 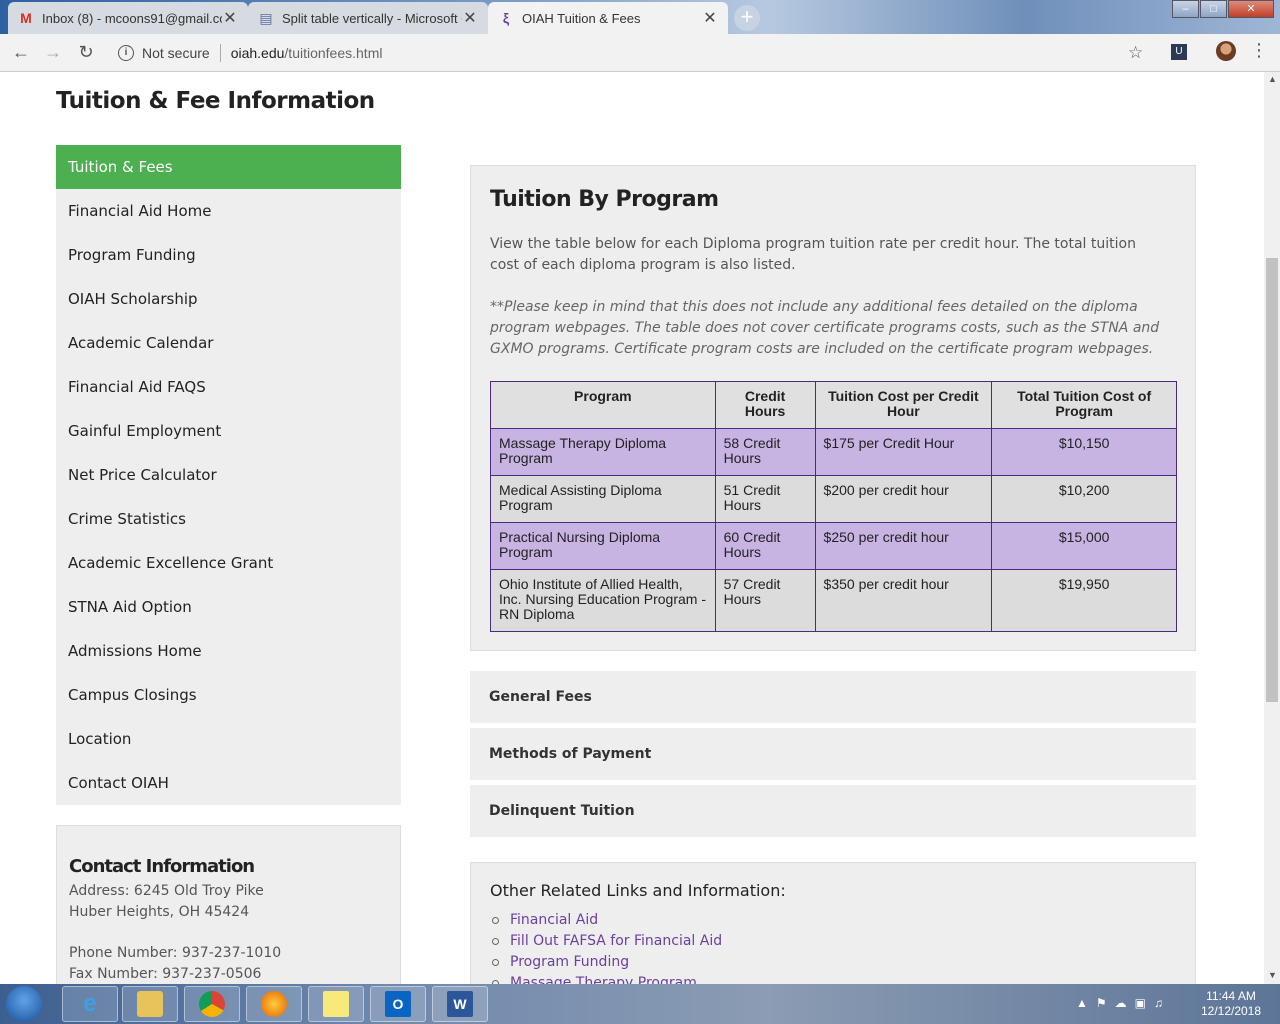 I want to click on taskbar-word: W, so click(x=460, y=1004).